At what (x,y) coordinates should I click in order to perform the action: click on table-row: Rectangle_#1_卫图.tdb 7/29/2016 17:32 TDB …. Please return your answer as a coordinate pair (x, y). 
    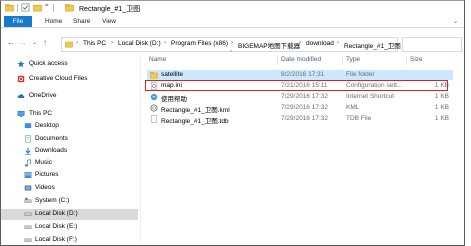
    Looking at the image, I should click on (300, 119).